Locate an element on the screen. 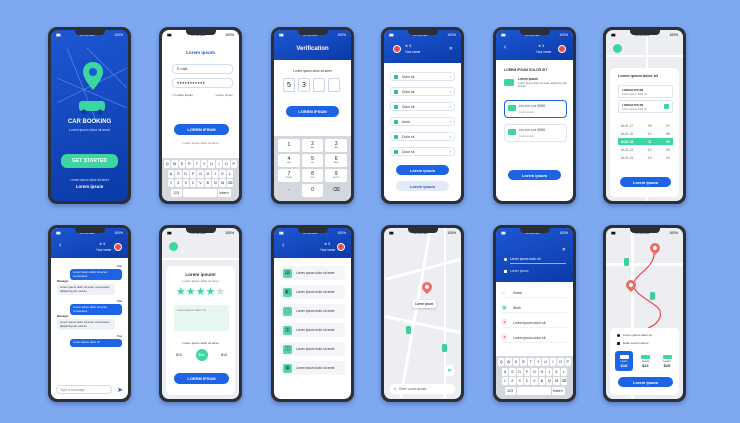 The height and width of the screenshot is (423, 740). option-item: ▦ Lorem ipsum dolor sit amet is located at coordinates (312, 368).